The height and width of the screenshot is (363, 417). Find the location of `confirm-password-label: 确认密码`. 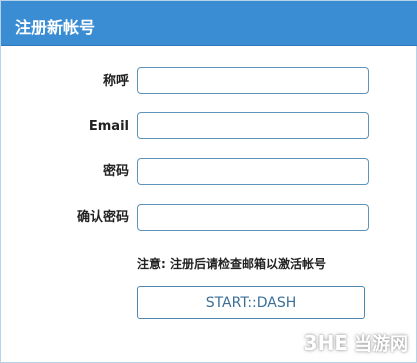

confirm-password-label: 确认密码 is located at coordinates (102, 217).